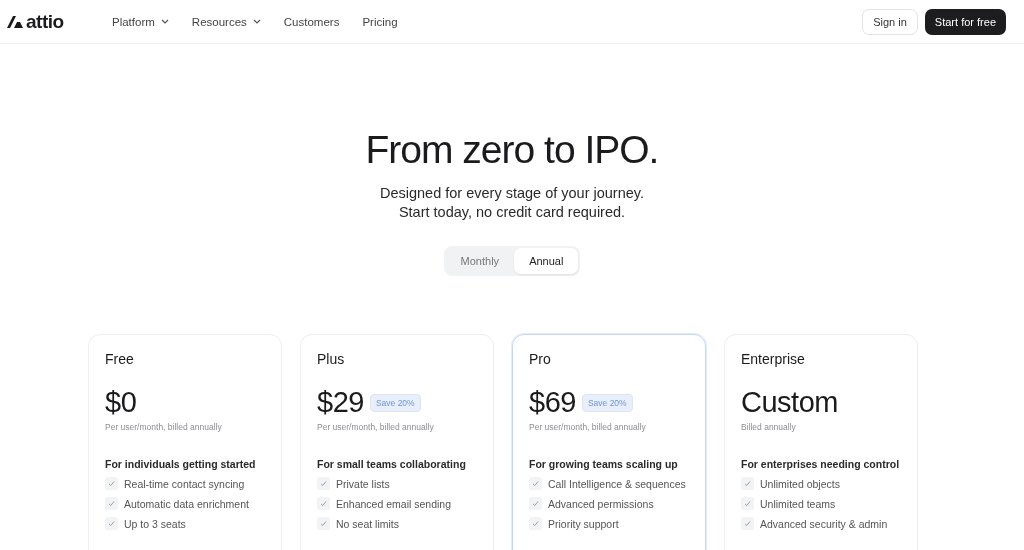  What do you see at coordinates (45, 21) in the screenshot?
I see `logo-text: attio` at bounding box center [45, 21].